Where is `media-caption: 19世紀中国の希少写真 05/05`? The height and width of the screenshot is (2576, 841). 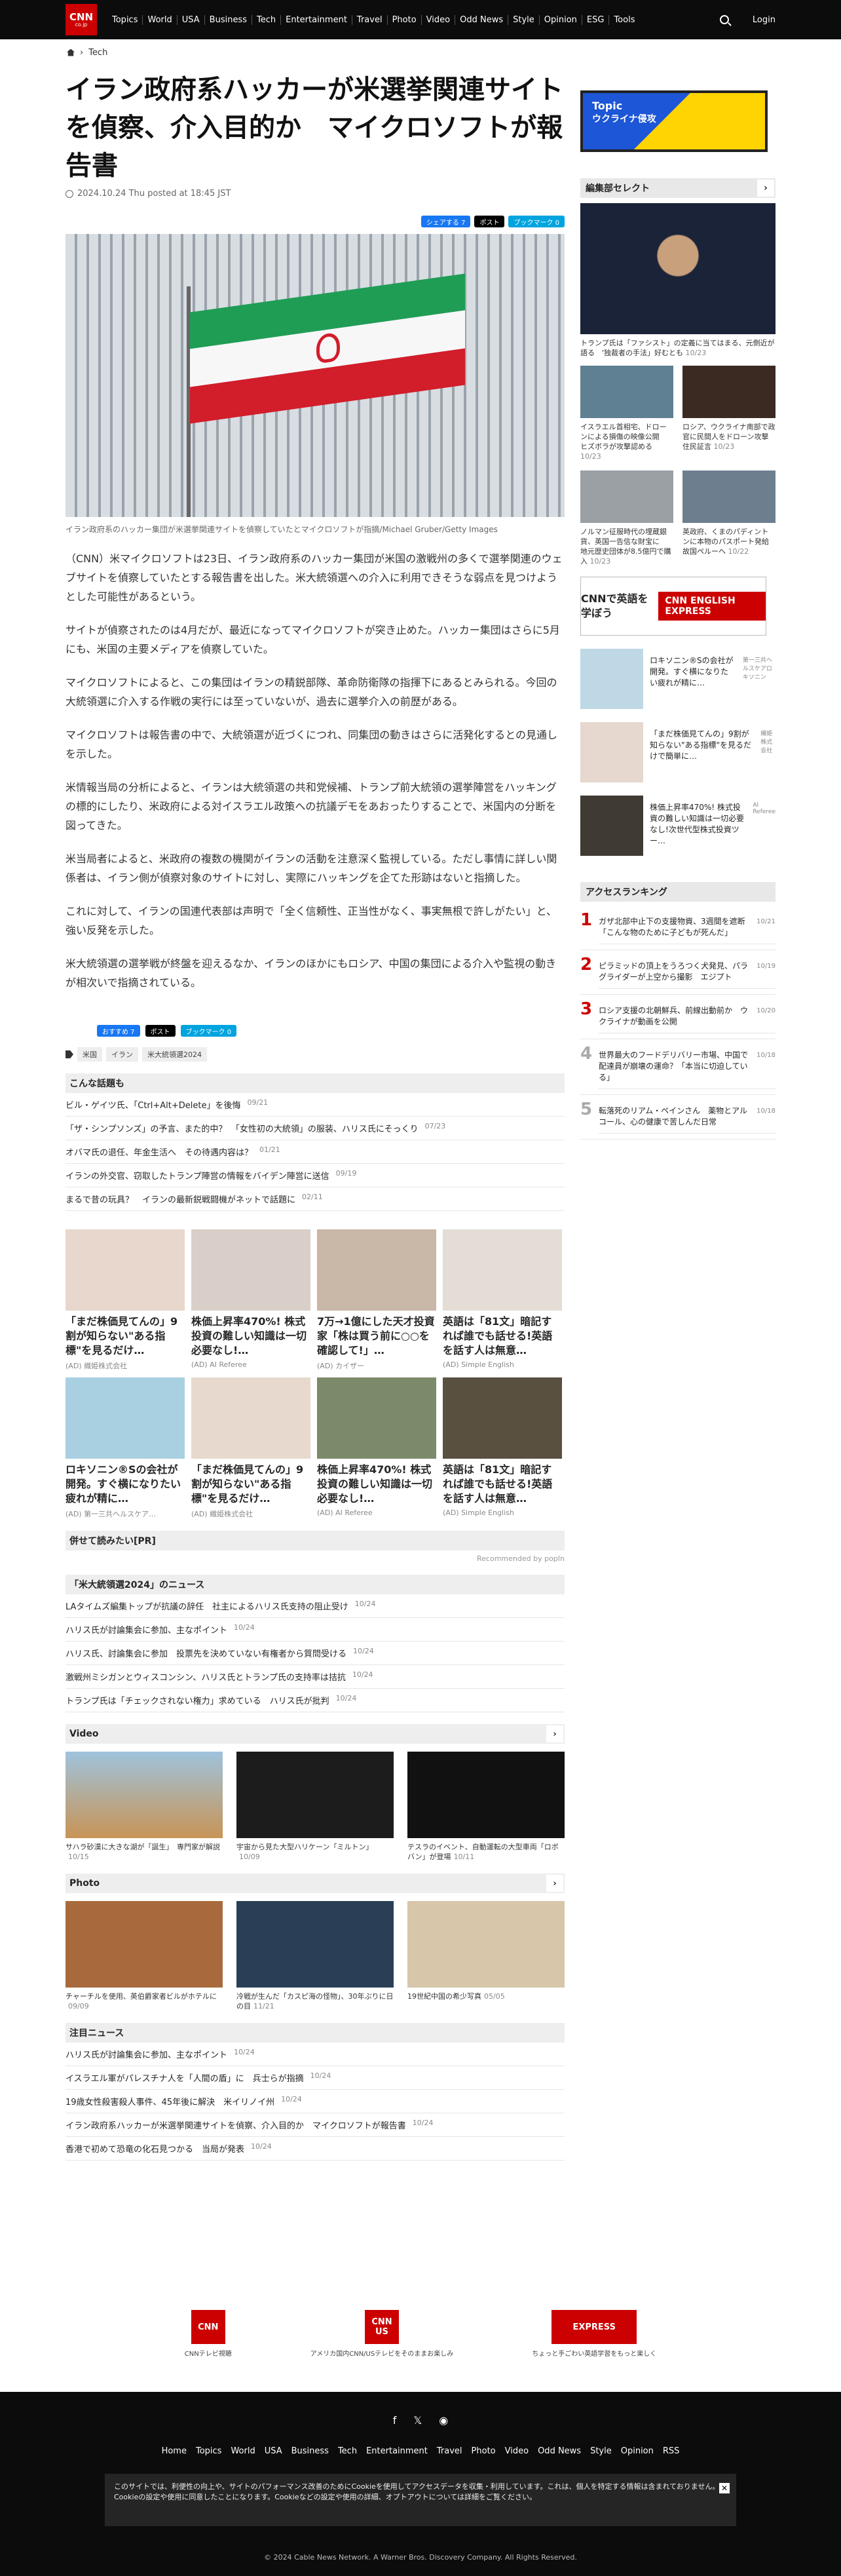
media-caption: 19世紀中国の希少写真 05/05 is located at coordinates (486, 1996).